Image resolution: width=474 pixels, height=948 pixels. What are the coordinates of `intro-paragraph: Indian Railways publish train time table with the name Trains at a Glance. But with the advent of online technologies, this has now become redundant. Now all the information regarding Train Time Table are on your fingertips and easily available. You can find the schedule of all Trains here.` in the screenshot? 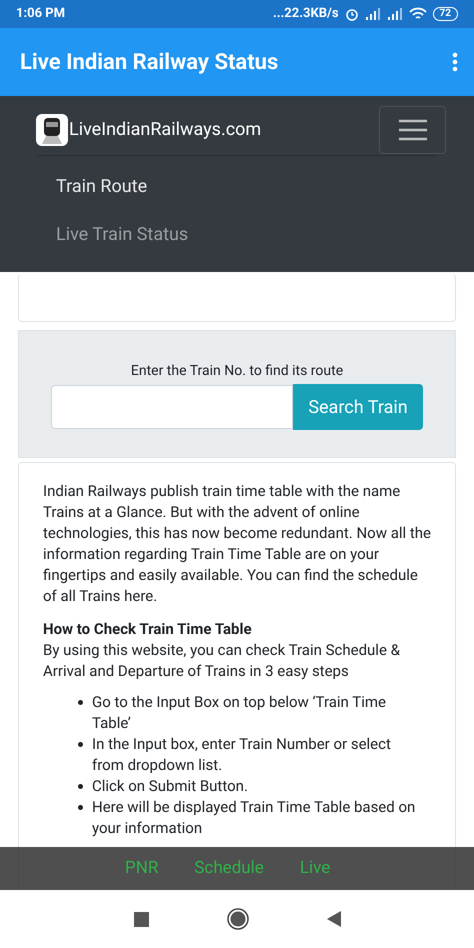 It's located at (237, 544).